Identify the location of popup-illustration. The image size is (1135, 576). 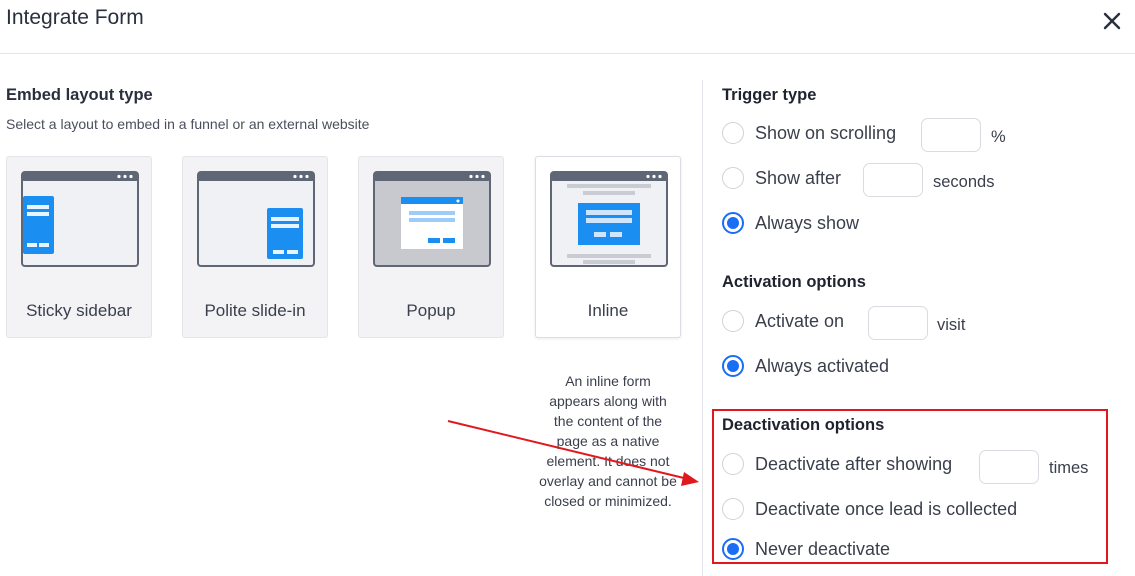
(432, 219).